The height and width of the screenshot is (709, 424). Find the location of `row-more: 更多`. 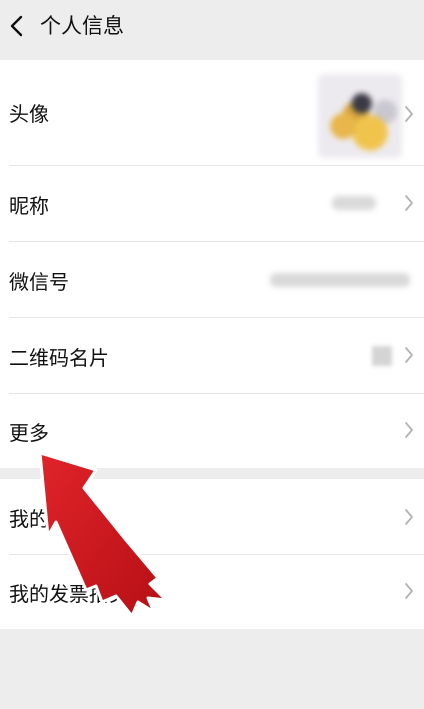

row-more: 更多 is located at coordinates (212, 431).